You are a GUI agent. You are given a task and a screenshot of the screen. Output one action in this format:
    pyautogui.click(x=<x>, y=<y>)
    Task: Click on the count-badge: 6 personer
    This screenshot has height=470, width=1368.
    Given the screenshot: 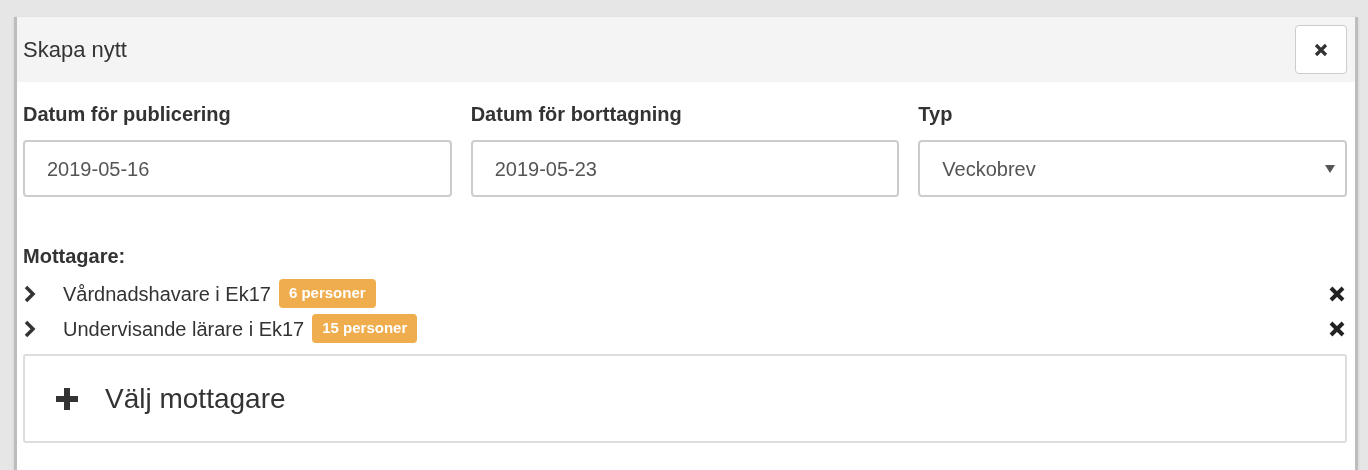 What is the action you would take?
    pyautogui.click(x=327, y=293)
    